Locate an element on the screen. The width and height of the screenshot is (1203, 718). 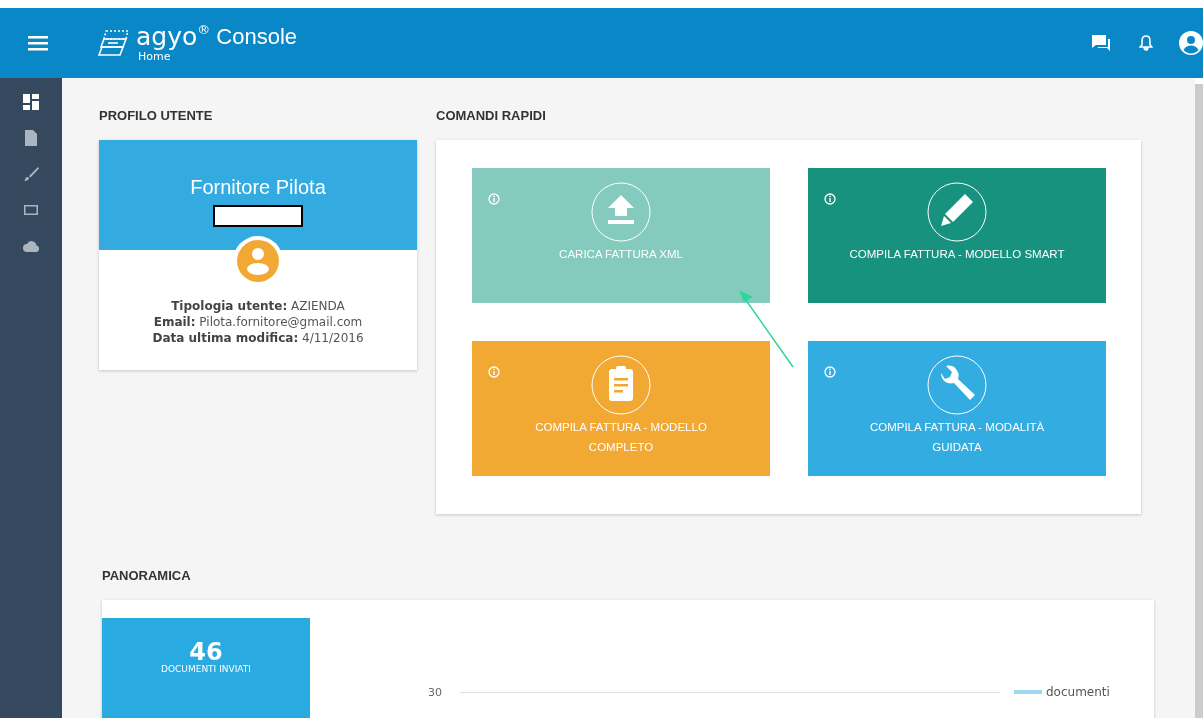
app-title: Console is located at coordinates (256, 37).